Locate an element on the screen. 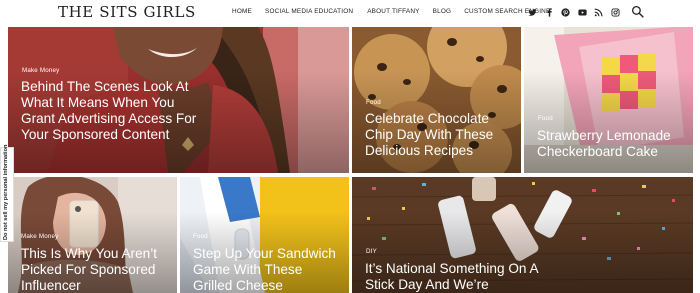  post-title: Strawberry Lemonade Checkerboard Cake is located at coordinates (615, 144).